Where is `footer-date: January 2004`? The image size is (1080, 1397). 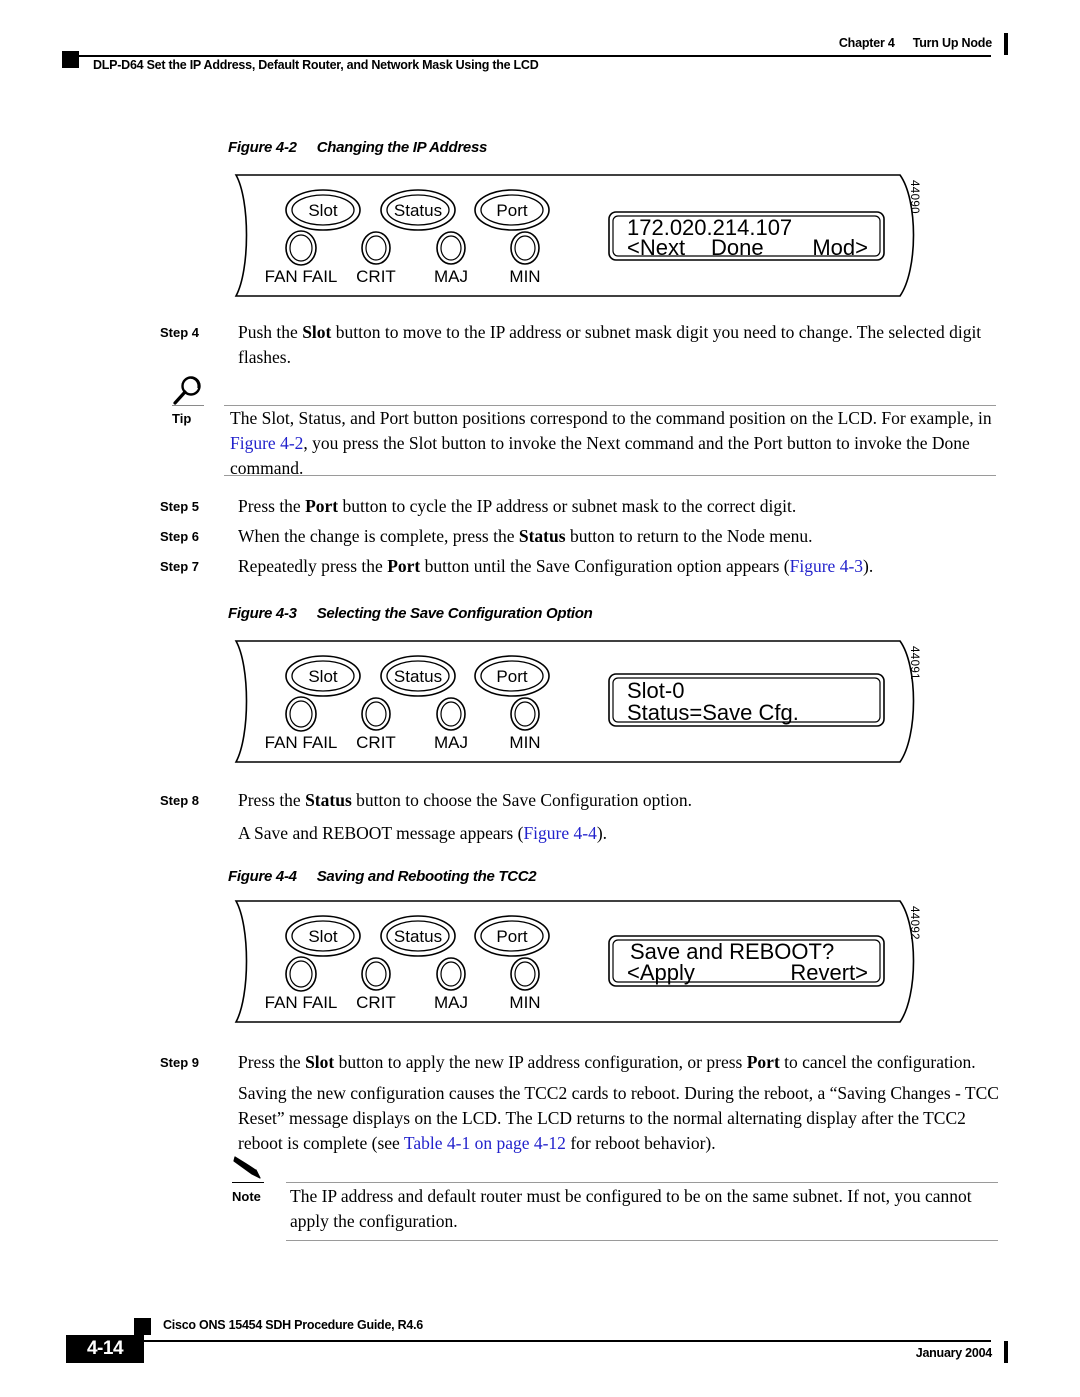 footer-date: January 2004 is located at coordinates (953, 1353).